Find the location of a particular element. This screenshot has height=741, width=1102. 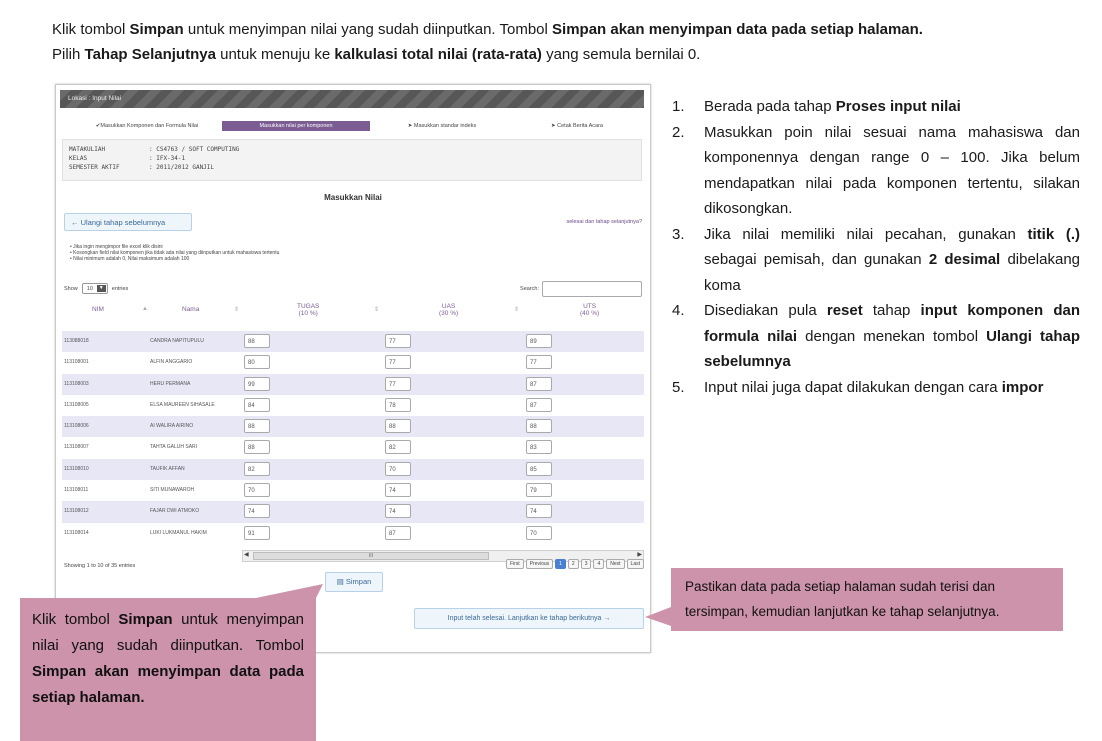

emphasis-text: Proses input nilai is located at coordinates (898, 106).